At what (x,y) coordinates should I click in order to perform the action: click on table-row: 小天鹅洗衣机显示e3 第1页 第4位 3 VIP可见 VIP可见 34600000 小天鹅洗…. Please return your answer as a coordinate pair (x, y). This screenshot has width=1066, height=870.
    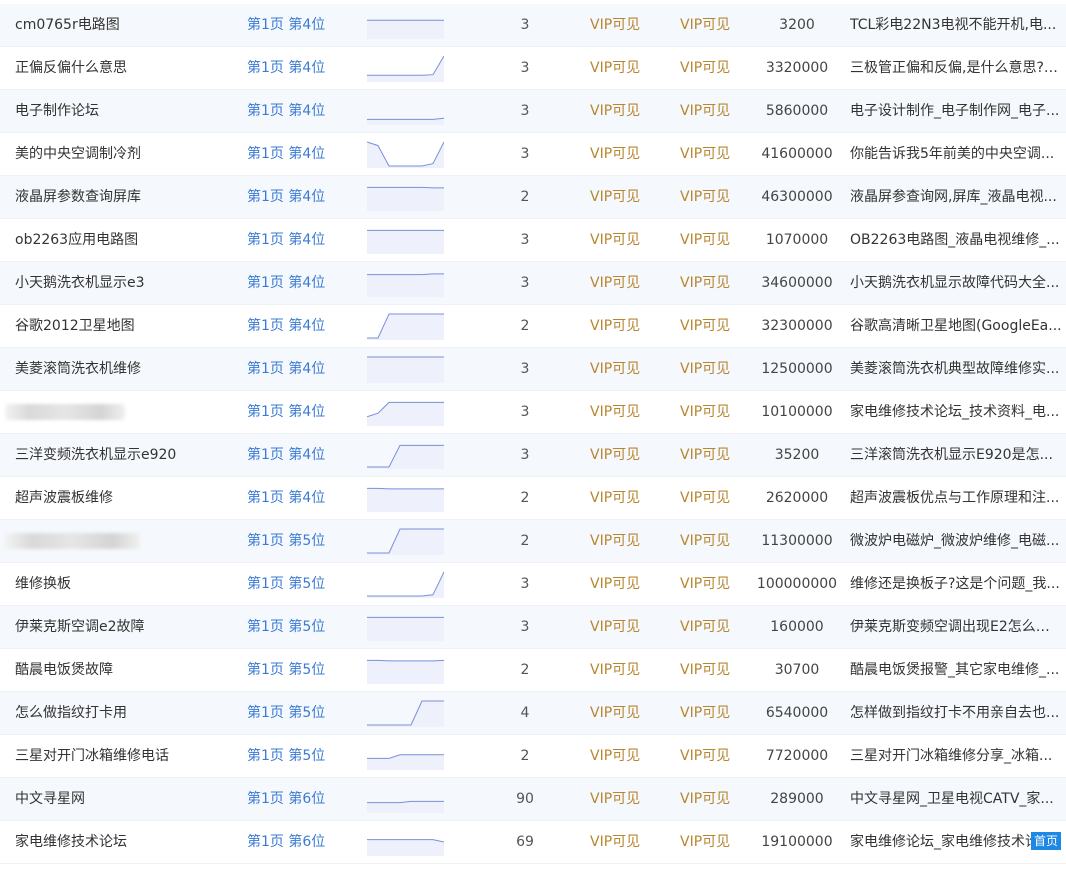
    Looking at the image, I should click on (533, 283).